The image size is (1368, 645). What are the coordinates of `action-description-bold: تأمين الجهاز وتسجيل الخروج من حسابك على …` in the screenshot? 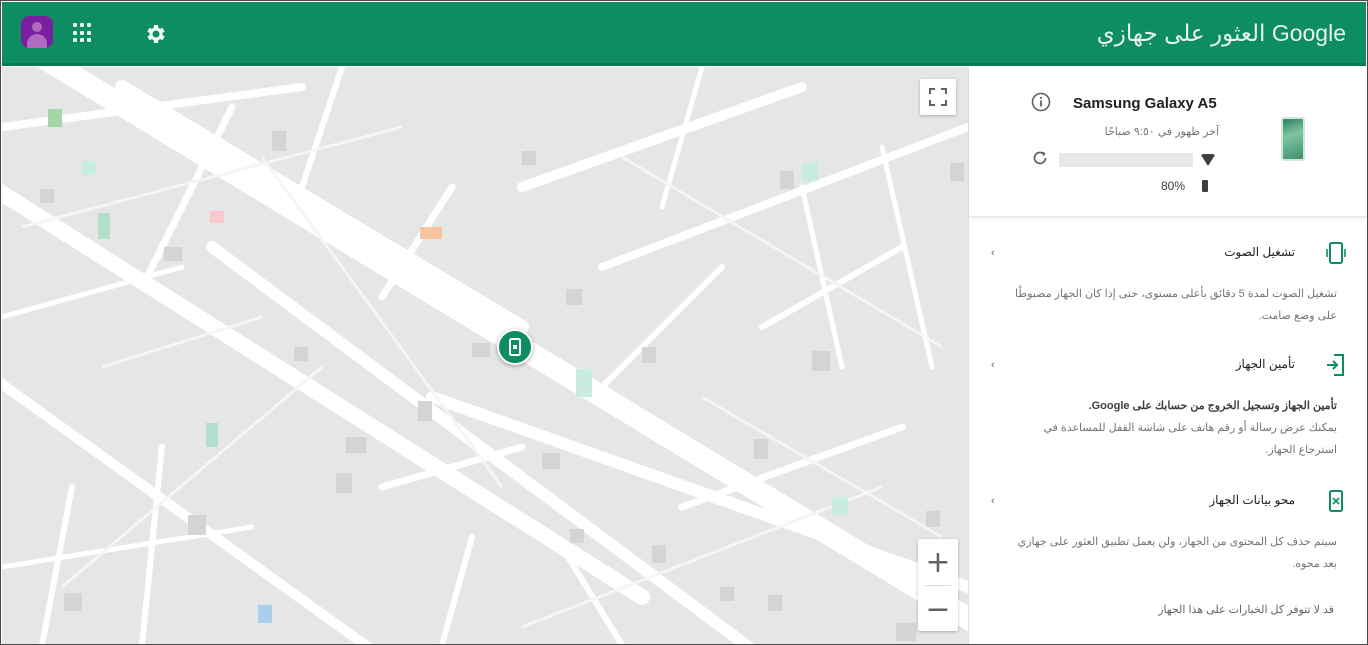 It's located at (1212, 406).